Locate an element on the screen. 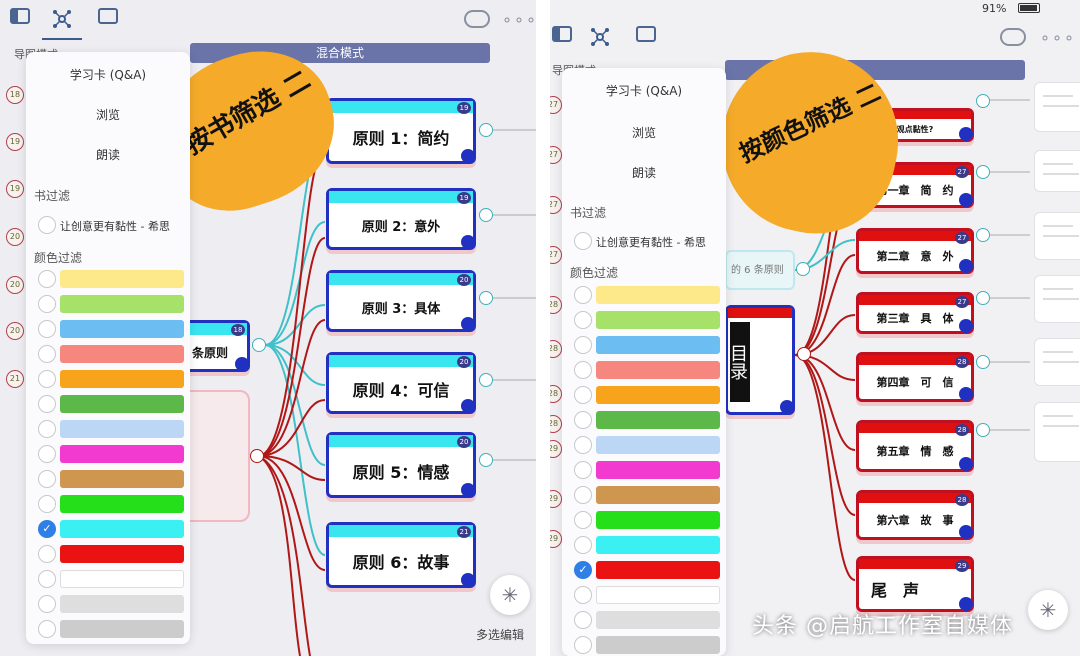 The image size is (1080, 656). mindmap-node: 28 第五章 情 感 is located at coordinates (915, 446).